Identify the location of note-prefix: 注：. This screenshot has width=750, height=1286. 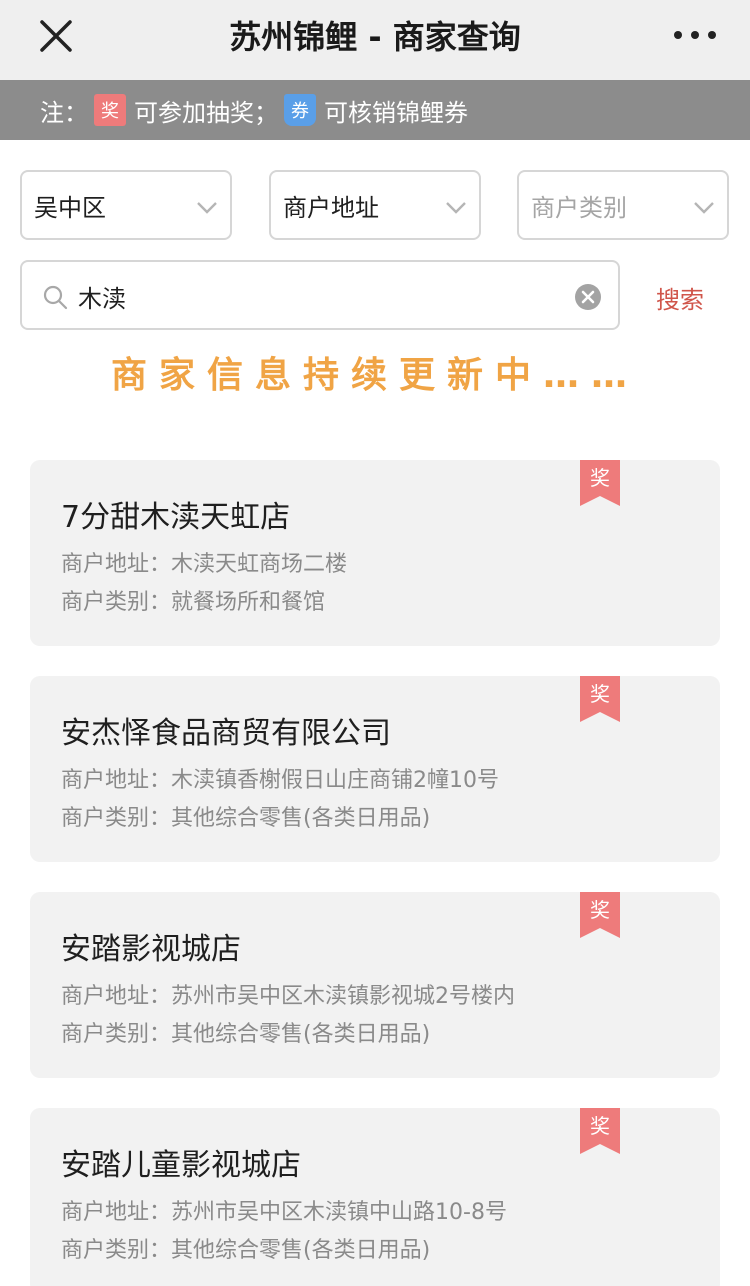
(64, 112).